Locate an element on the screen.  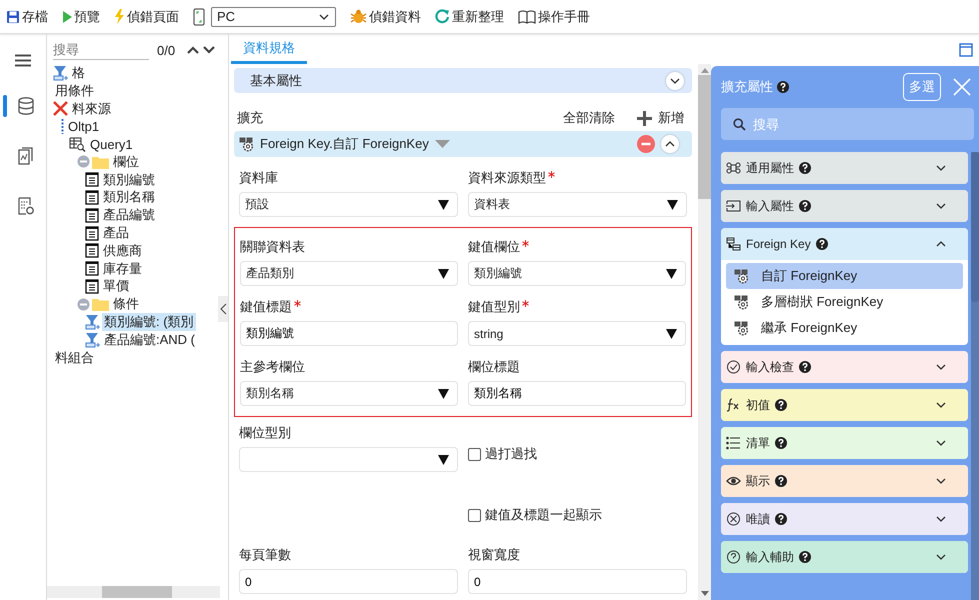
dropdown: 產品類別 is located at coordinates (349, 273).